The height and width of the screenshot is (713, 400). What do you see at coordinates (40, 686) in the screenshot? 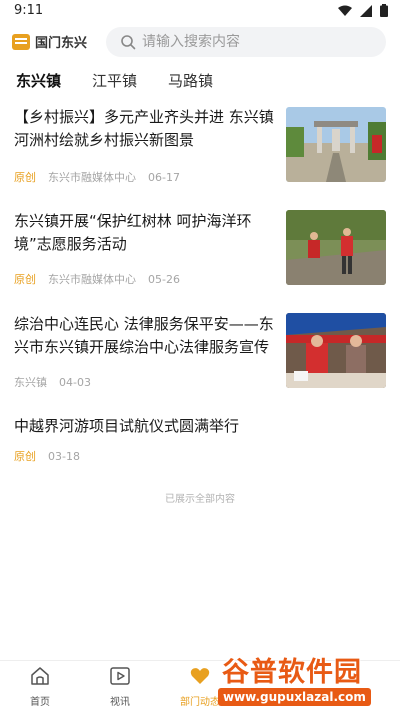
I see `nav-home: 首页` at bounding box center [40, 686].